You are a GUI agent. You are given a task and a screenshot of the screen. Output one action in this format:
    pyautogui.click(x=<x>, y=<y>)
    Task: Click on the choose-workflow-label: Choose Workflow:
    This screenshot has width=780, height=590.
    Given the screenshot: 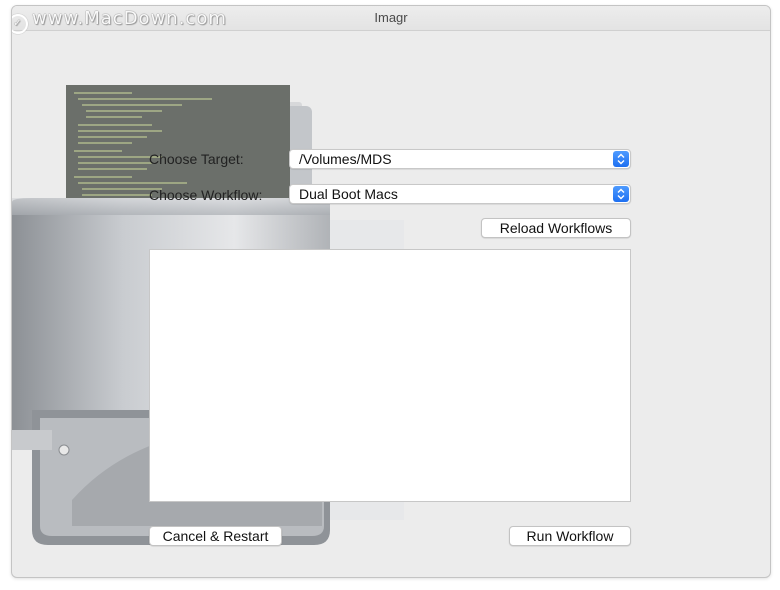 What is the action you would take?
    pyautogui.click(x=206, y=195)
    